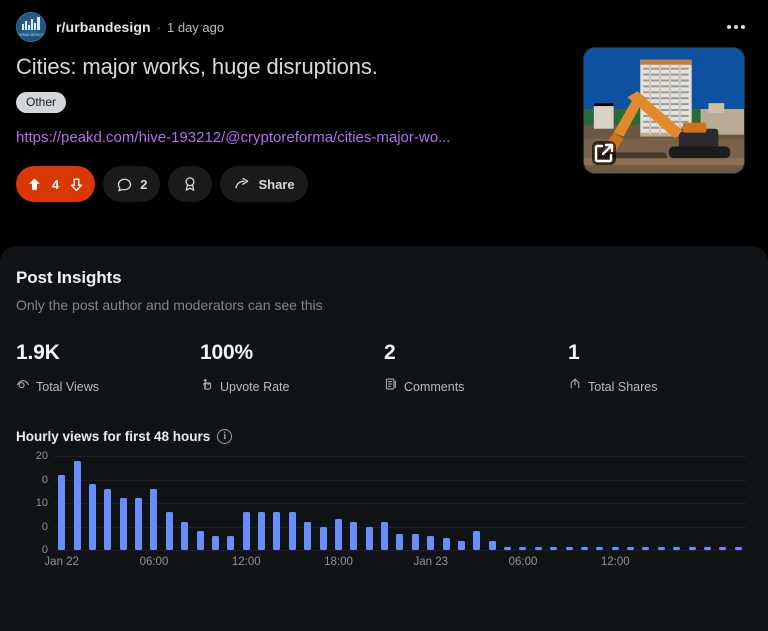  What do you see at coordinates (34, 184) in the screenshot?
I see `upvote-icon` at bounding box center [34, 184].